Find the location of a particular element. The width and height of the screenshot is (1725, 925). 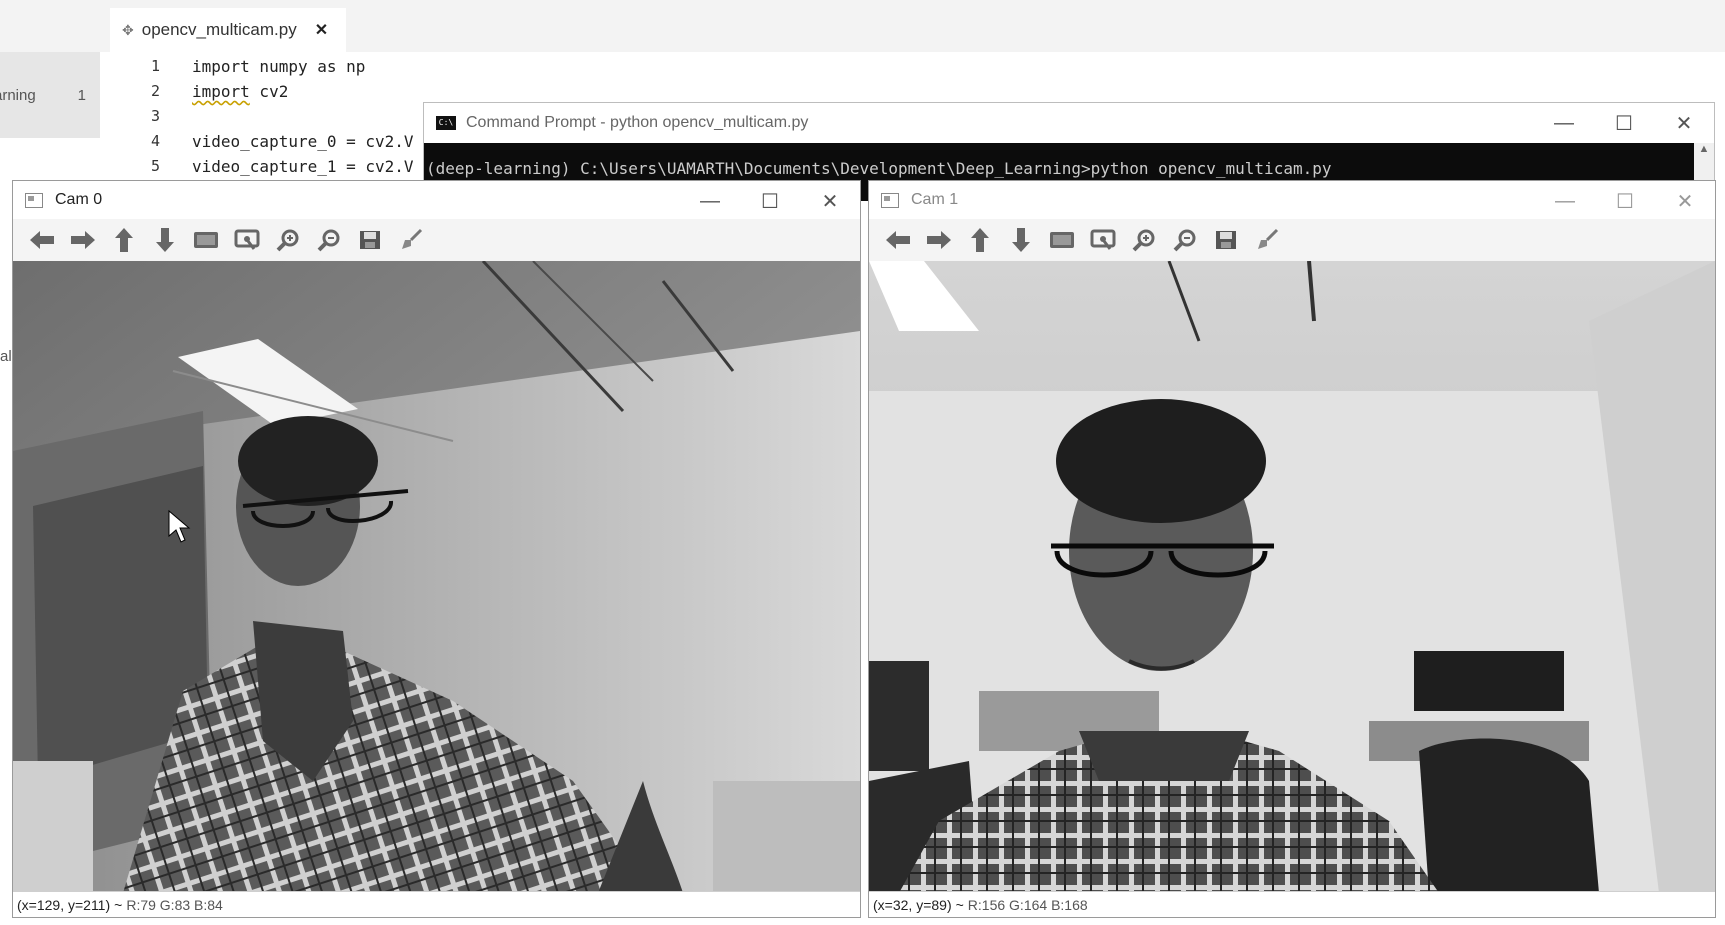

line-number: 5 is located at coordinates (155, 166).